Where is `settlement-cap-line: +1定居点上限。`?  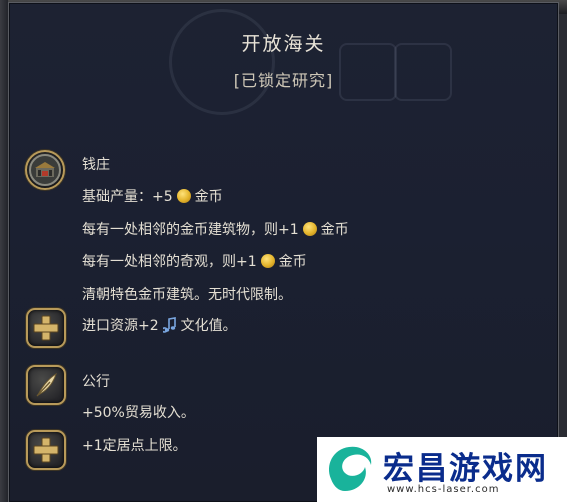
settlement-cap-line: +1定居点上限。 is located at coordinates (134, 446).